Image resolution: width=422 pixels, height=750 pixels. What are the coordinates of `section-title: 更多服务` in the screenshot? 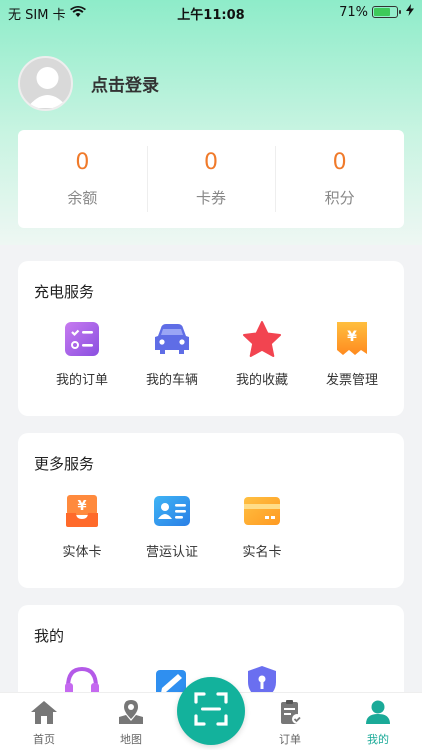 It's located at (64, 464).